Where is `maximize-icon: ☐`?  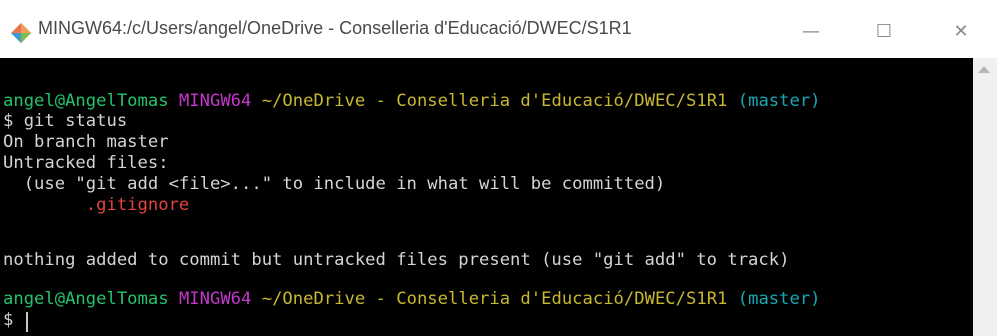 maximize-icon: ☐ is located at coordinates (884, 31).